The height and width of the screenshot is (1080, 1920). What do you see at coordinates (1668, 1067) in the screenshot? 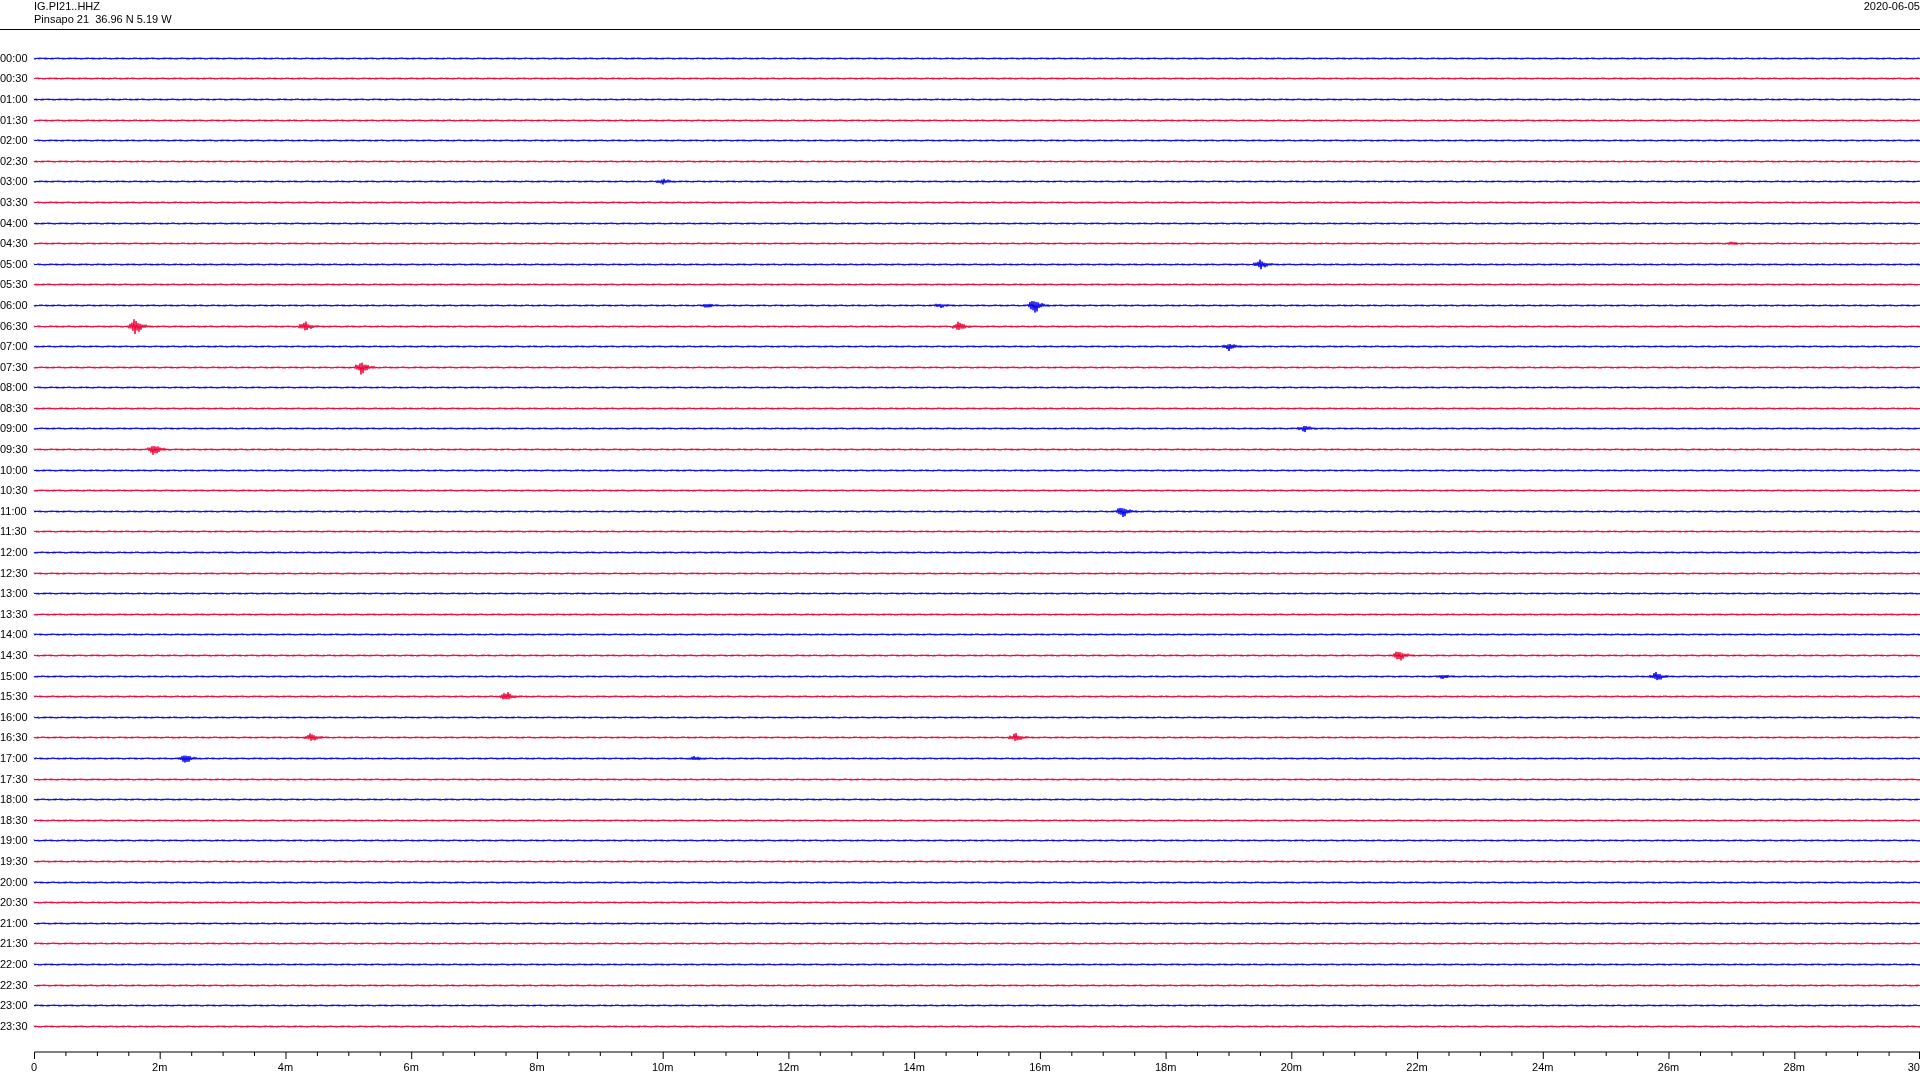
I see `axis-tick-label: 26m` at bounding box center [1668, 1067].